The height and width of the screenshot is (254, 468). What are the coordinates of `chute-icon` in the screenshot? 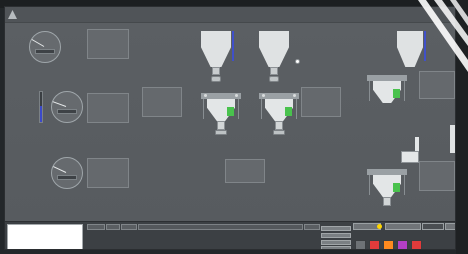 It's located at (417, 144).